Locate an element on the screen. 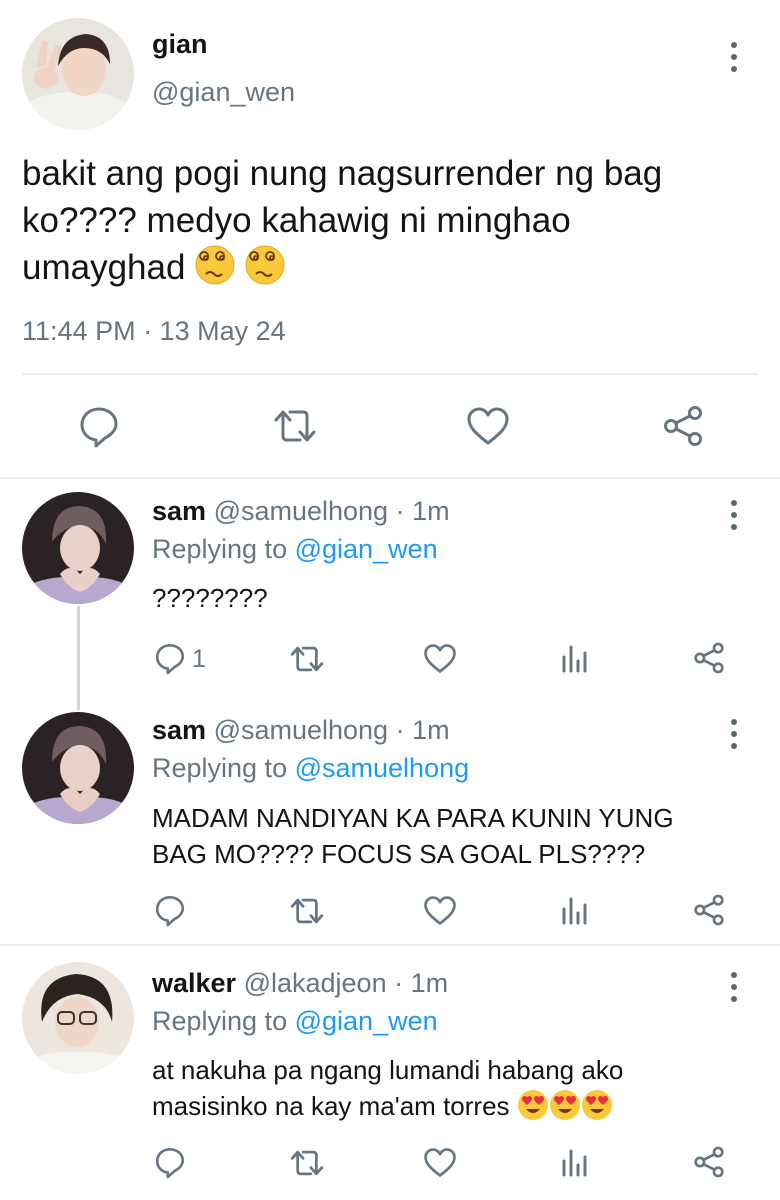 This screenshot has height=1200, width=780. tweet-text-line: umayghad is located at coordinates (397, 270).